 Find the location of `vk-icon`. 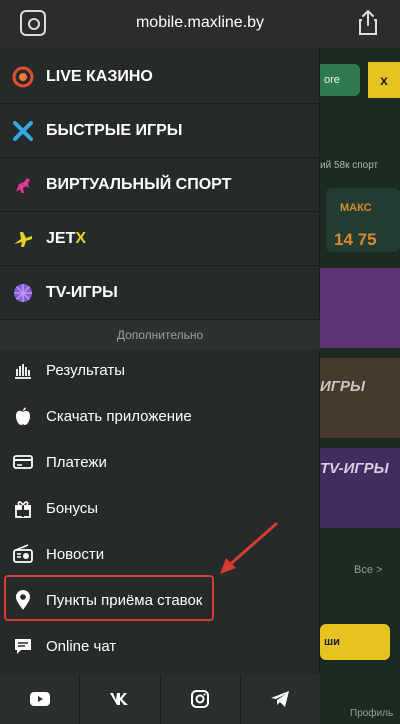

vk-icon is located at coordinates (118, 699).